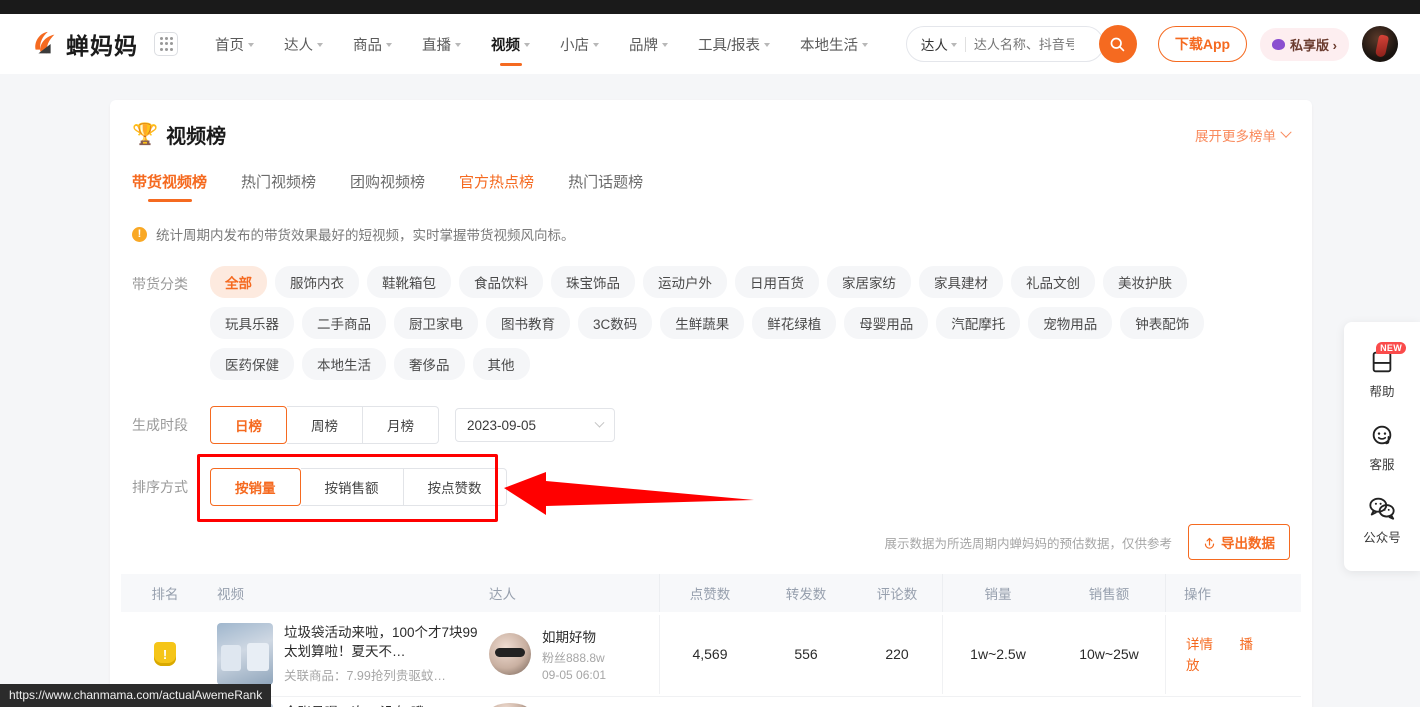 The width and height of the screenshot is (1420, 707). What do you see at coordinates (579, 44) in the screenshot?
I see `nav-item-shop: 小店` at bounding box center [579, 44].